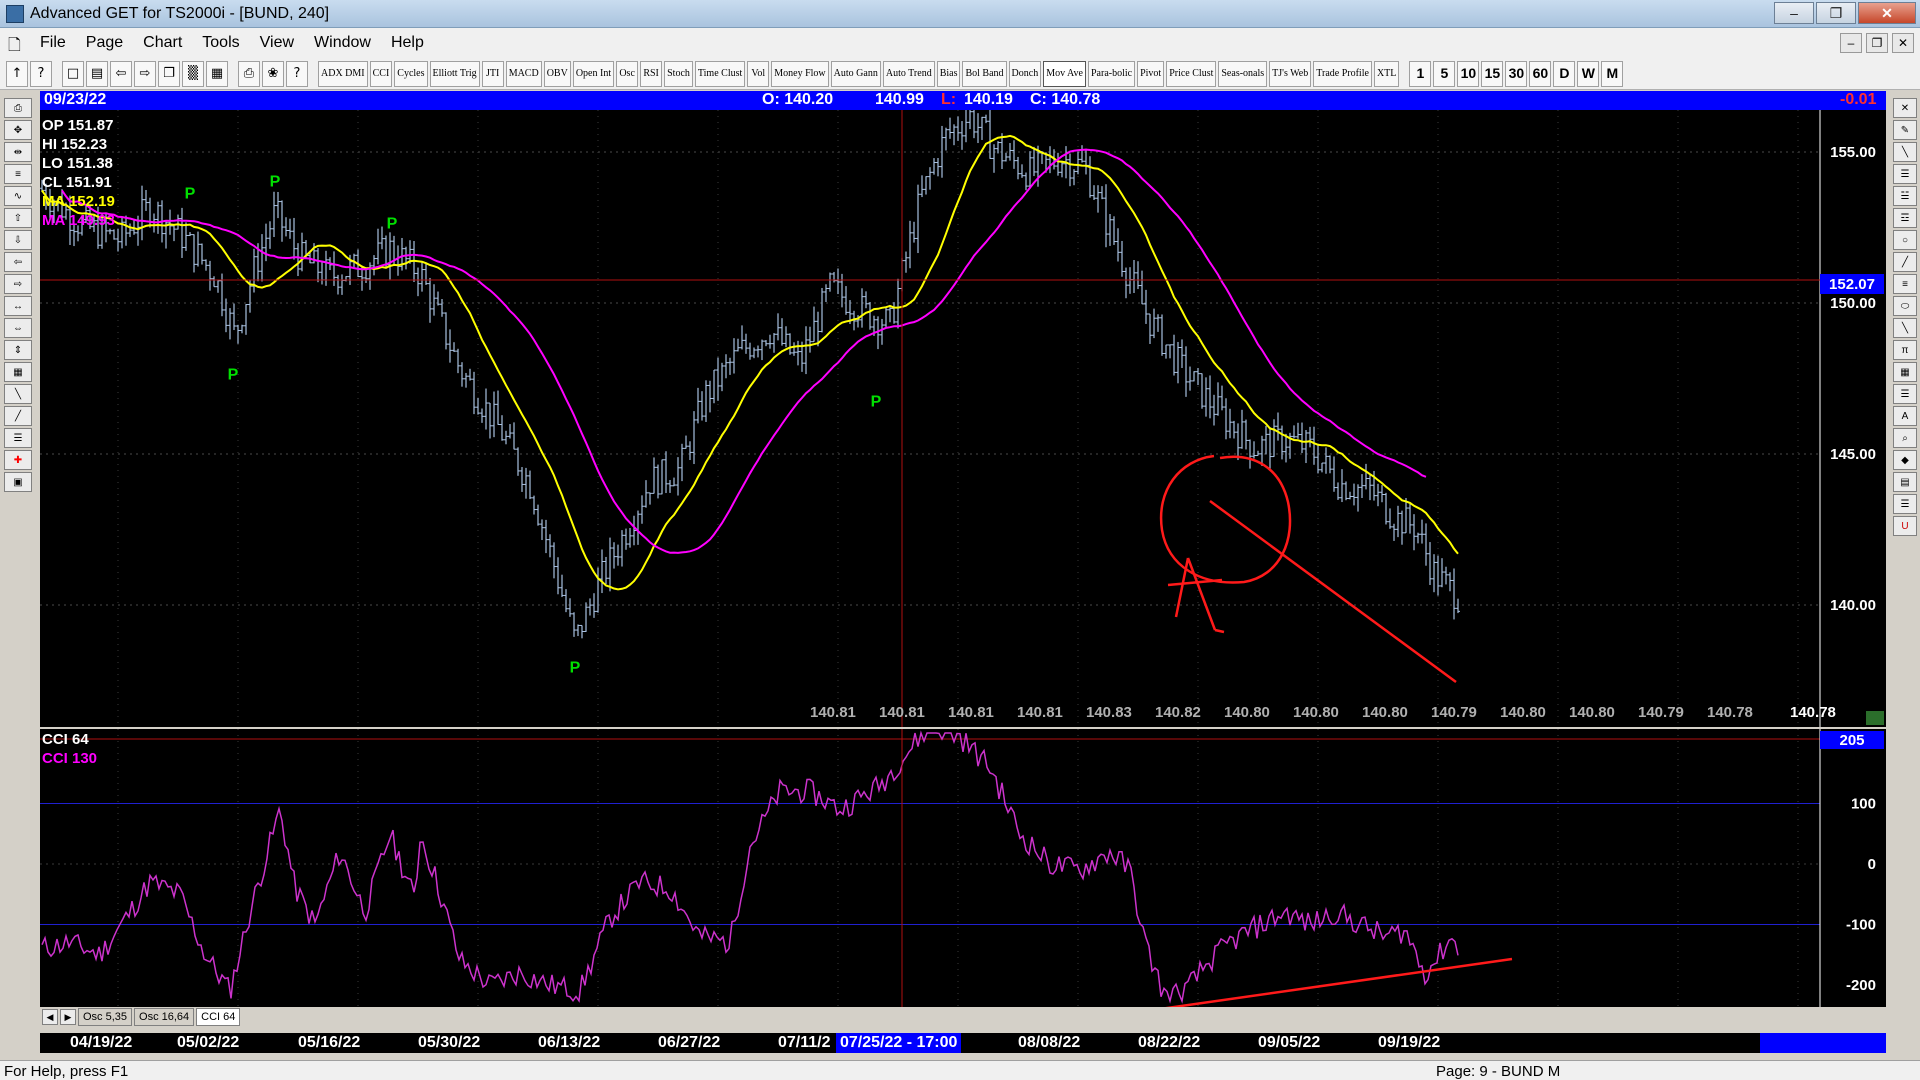  Describe the element at coordinates (381, 73) in the screenshot. I see `study-button-cci: CCI` at that location.